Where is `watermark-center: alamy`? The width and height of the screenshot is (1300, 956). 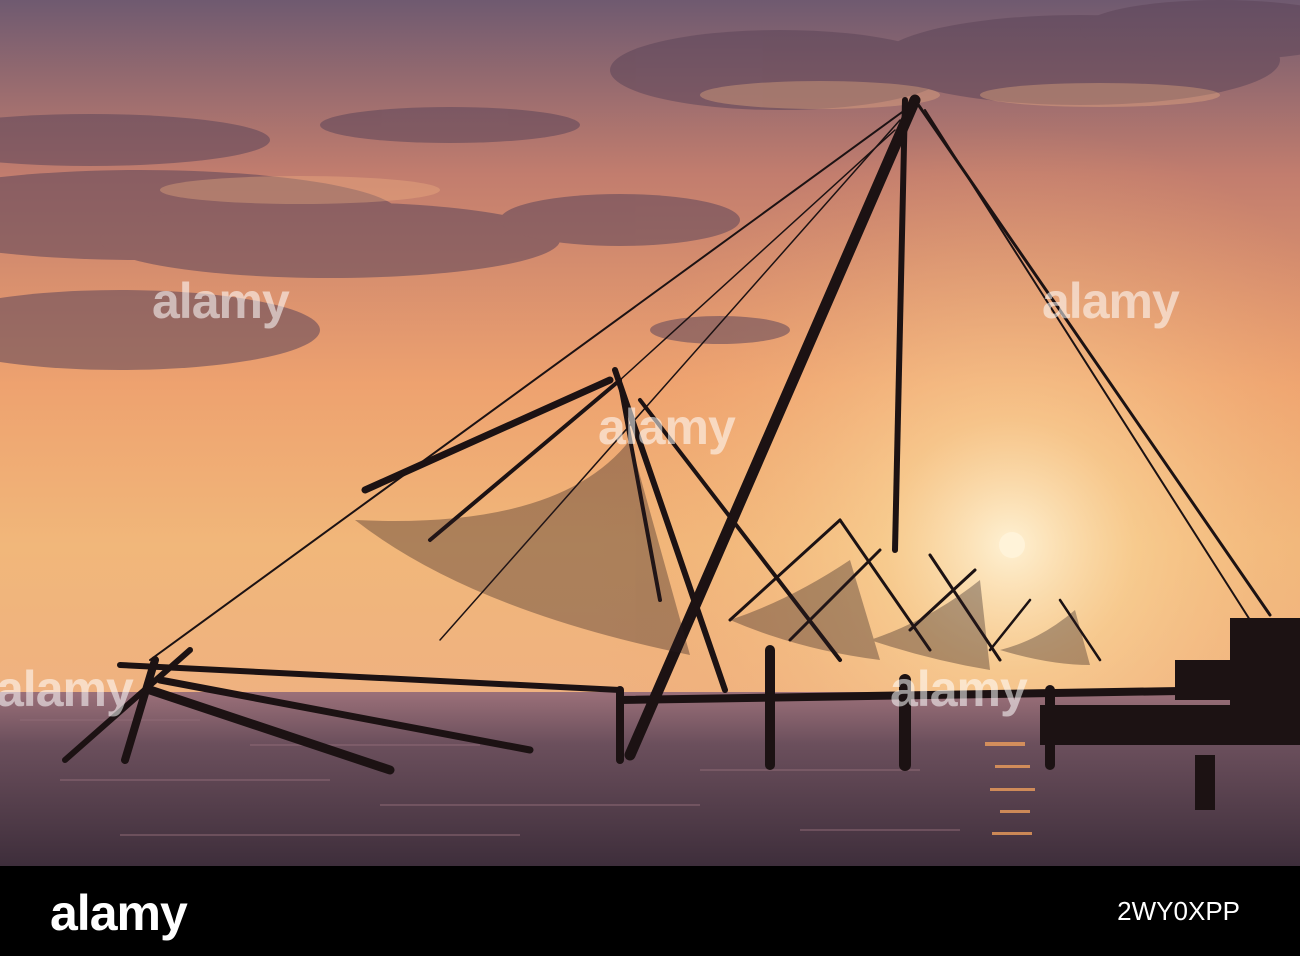
watermark-center: alamy is located at coordinates (667, 427).